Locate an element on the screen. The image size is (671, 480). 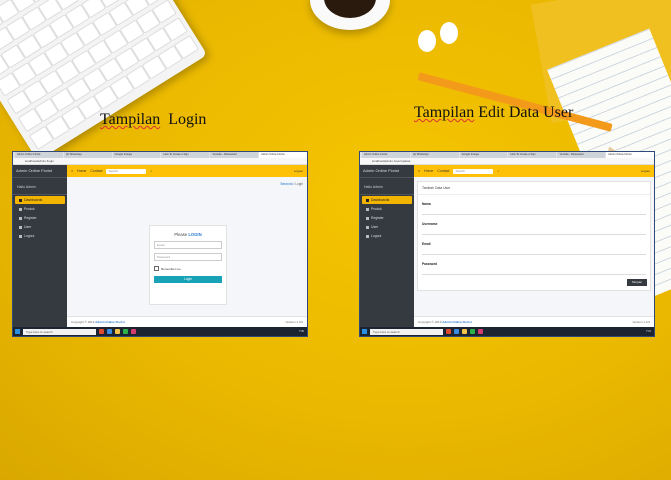
email-field is located at coordinates (534, 251).